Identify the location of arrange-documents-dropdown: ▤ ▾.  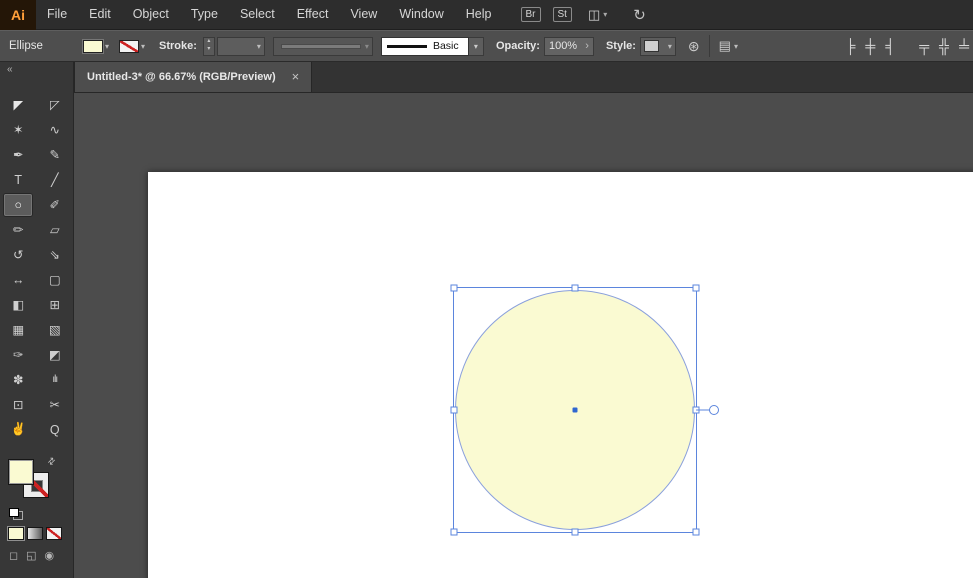
(728, 46).